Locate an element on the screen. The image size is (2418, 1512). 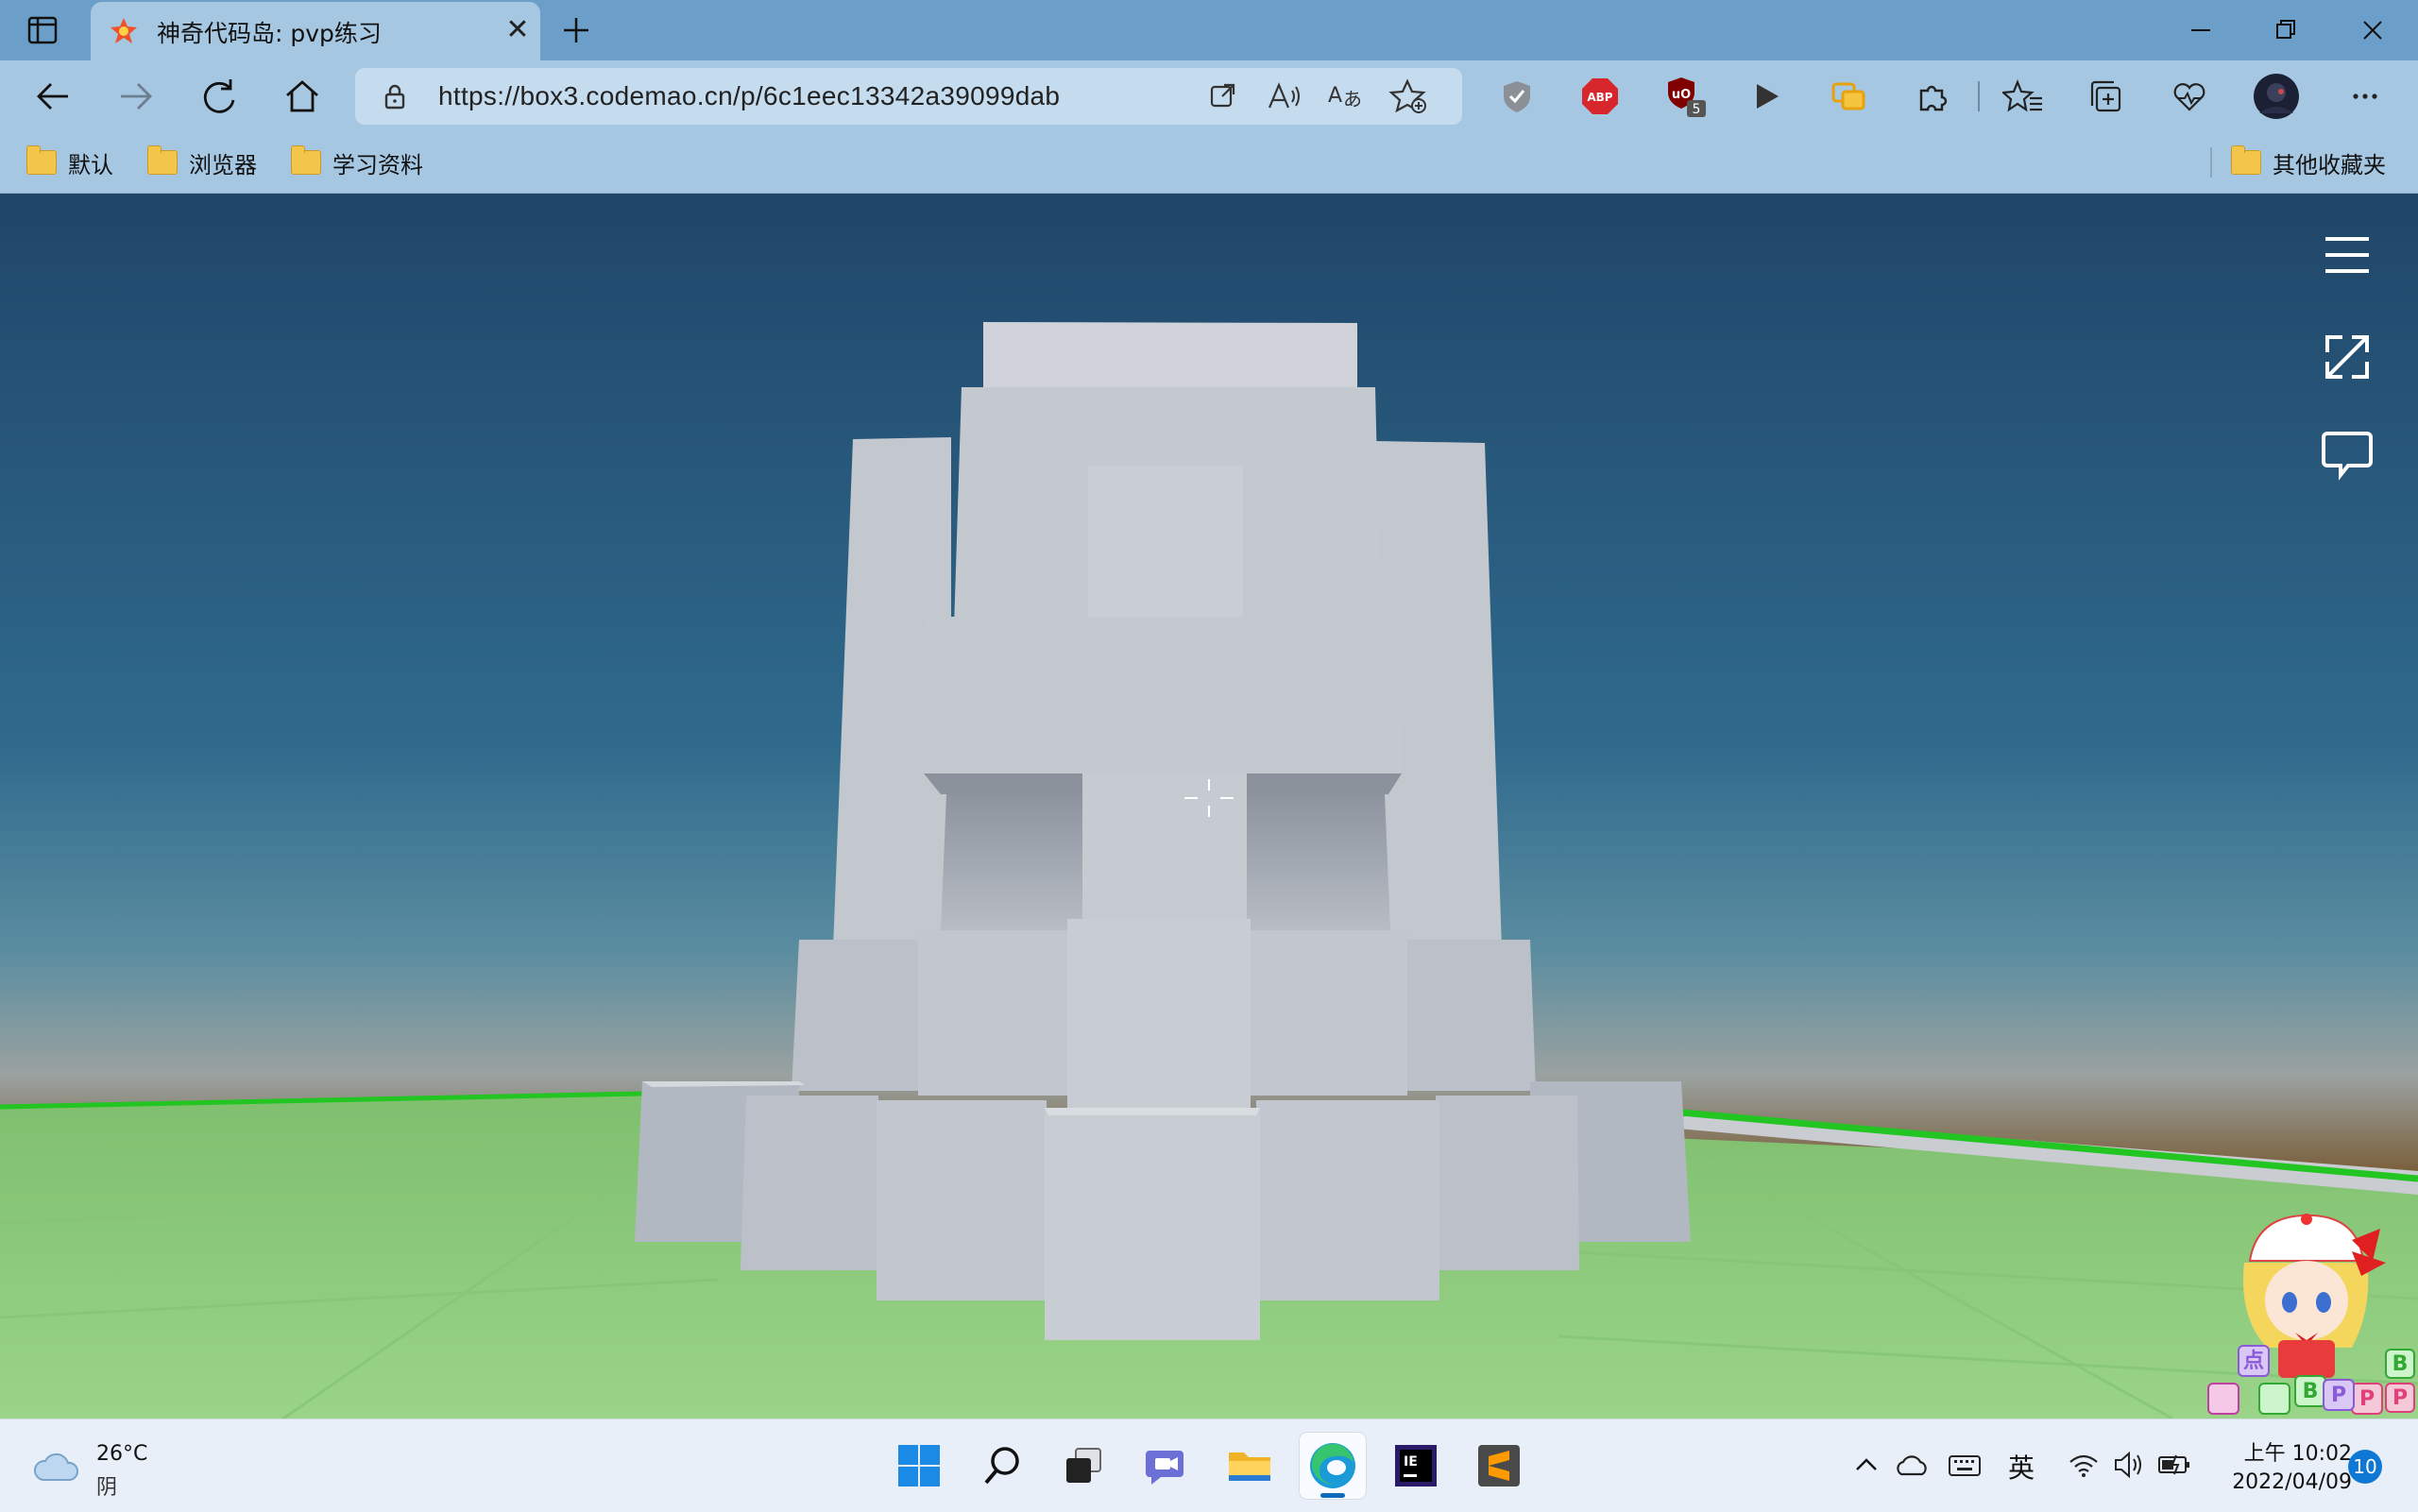
sublime-text-button is located at coordinates (1499, 1466).